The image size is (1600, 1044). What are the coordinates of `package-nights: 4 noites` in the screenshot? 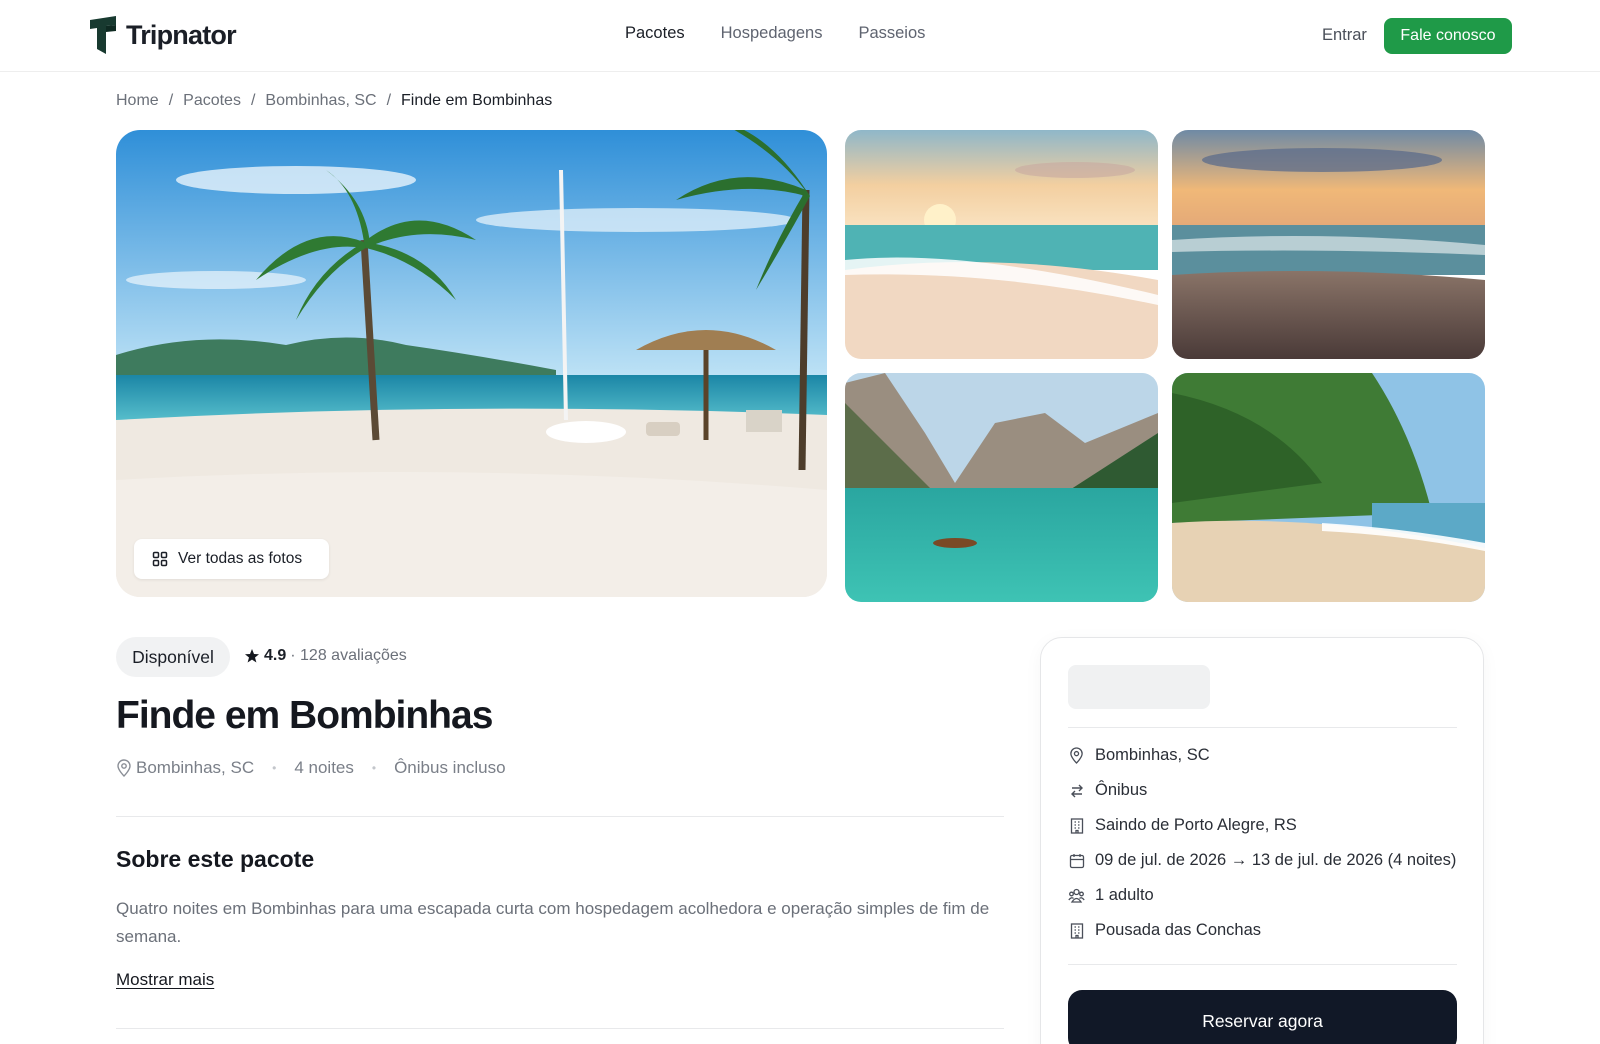 It's located at (324, 767).